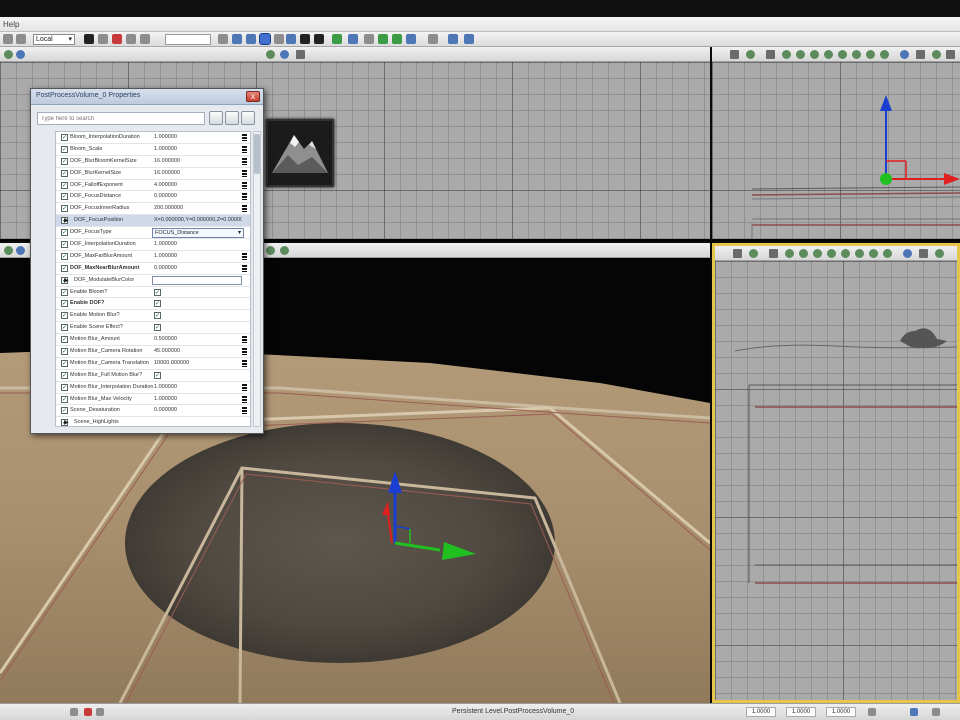  Describe the element at coordinates (433, 39) in the screenshot. I see `console-icon` at that location.